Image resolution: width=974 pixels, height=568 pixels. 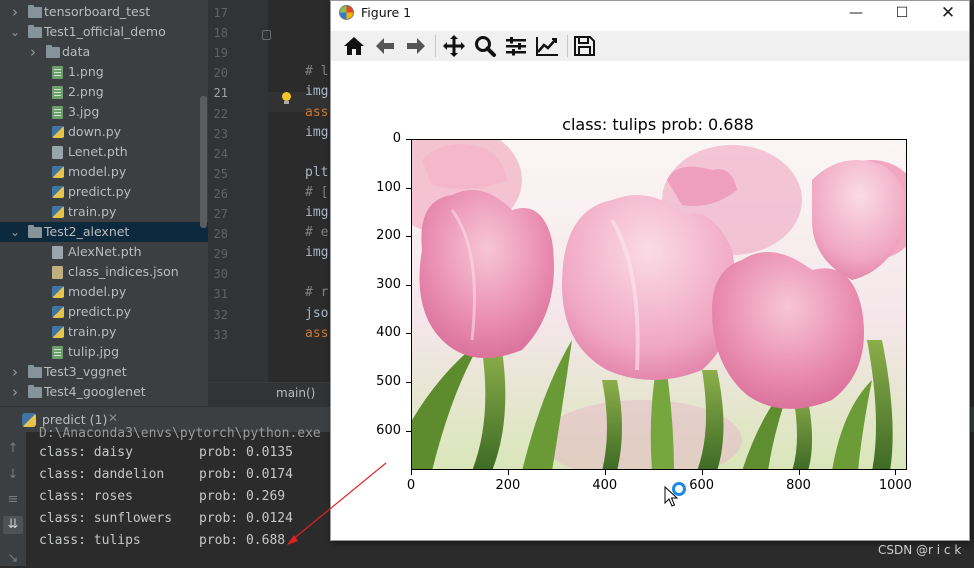 What do you see at coordinates (13, 449) in the screenshot?
I see `scroll-up-icon: ↑` at bounding box center [13, 449].